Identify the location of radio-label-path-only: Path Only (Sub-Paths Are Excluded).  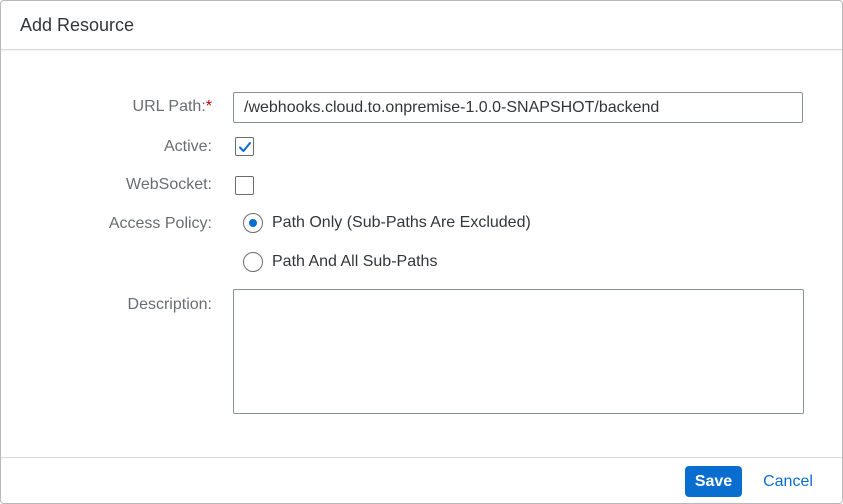
(401, 222).